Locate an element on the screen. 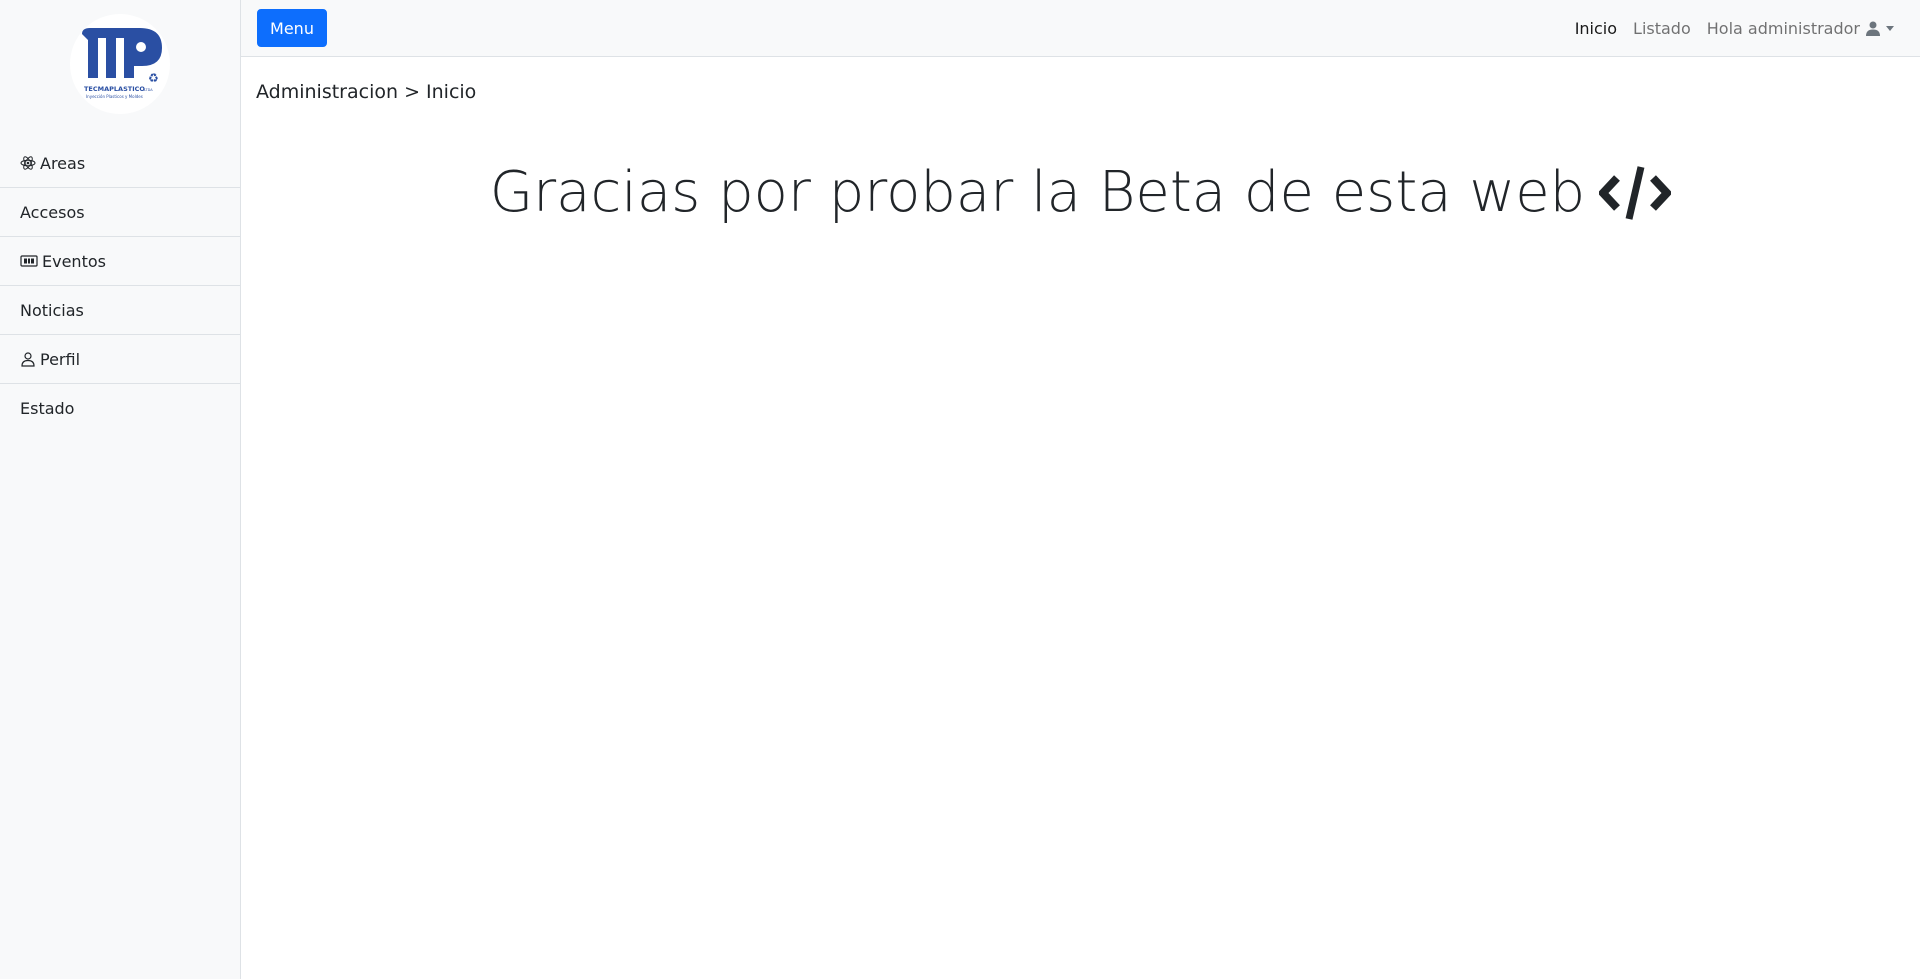 Image resolution: width=1920 pixels, height=979 pixels. sidebar-item-eventos: Eventos is located at coordinates (120, 261).